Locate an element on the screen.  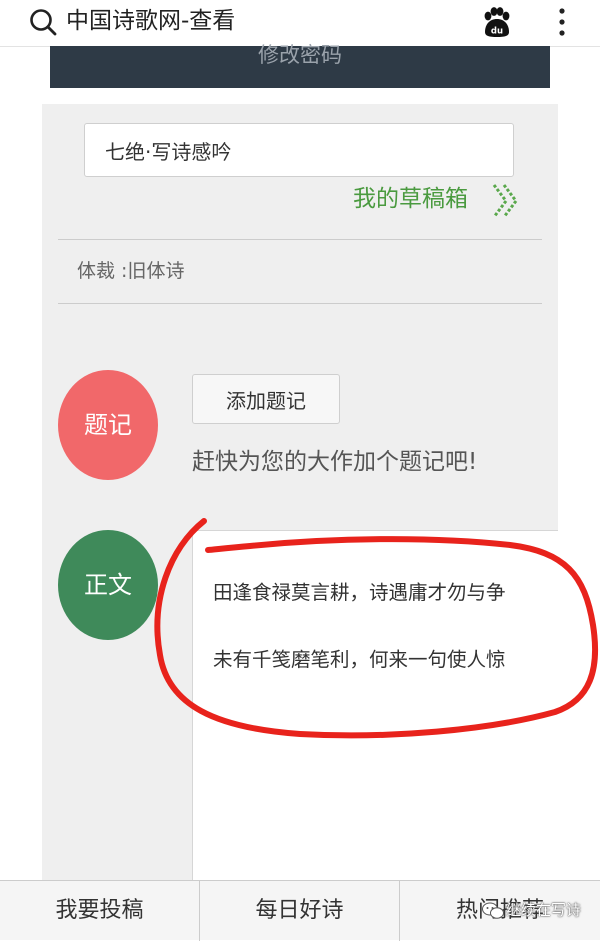
poem-line: 田逢食禄莫言耕，诗遇庸才勿与争 is located at coordinates (359, 592).